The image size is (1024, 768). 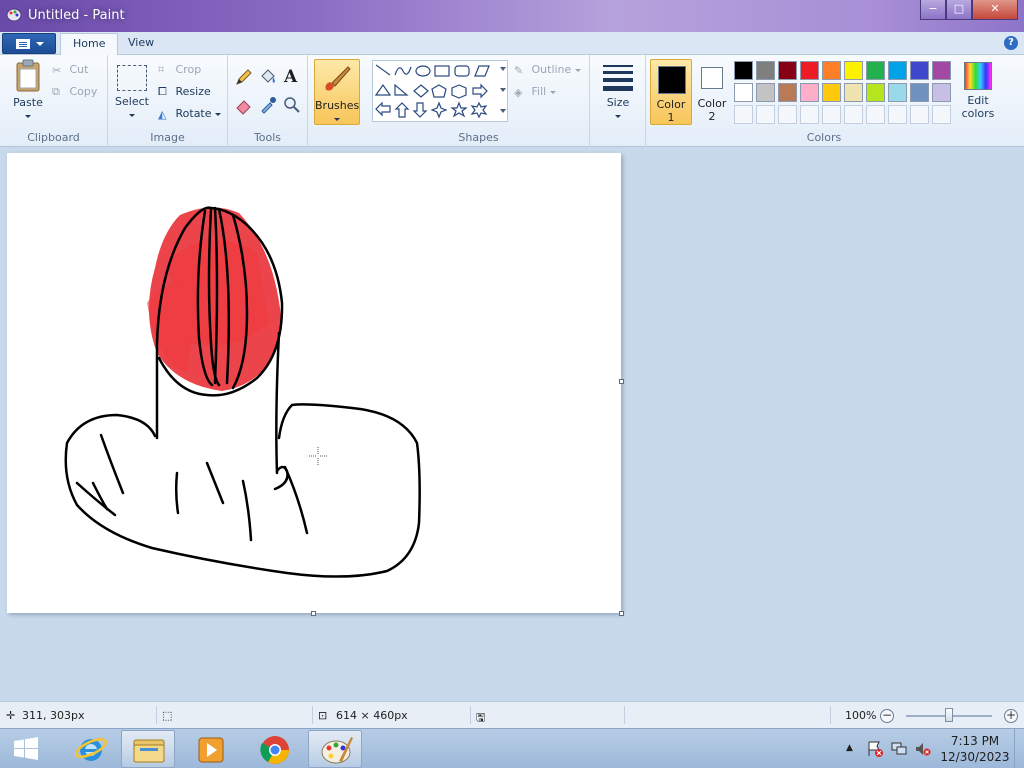 What do you see at coordinates (190, 114) in the screenshot?
I see `rotate-button: ◭ Rotate` at bounding box center [190, 114].